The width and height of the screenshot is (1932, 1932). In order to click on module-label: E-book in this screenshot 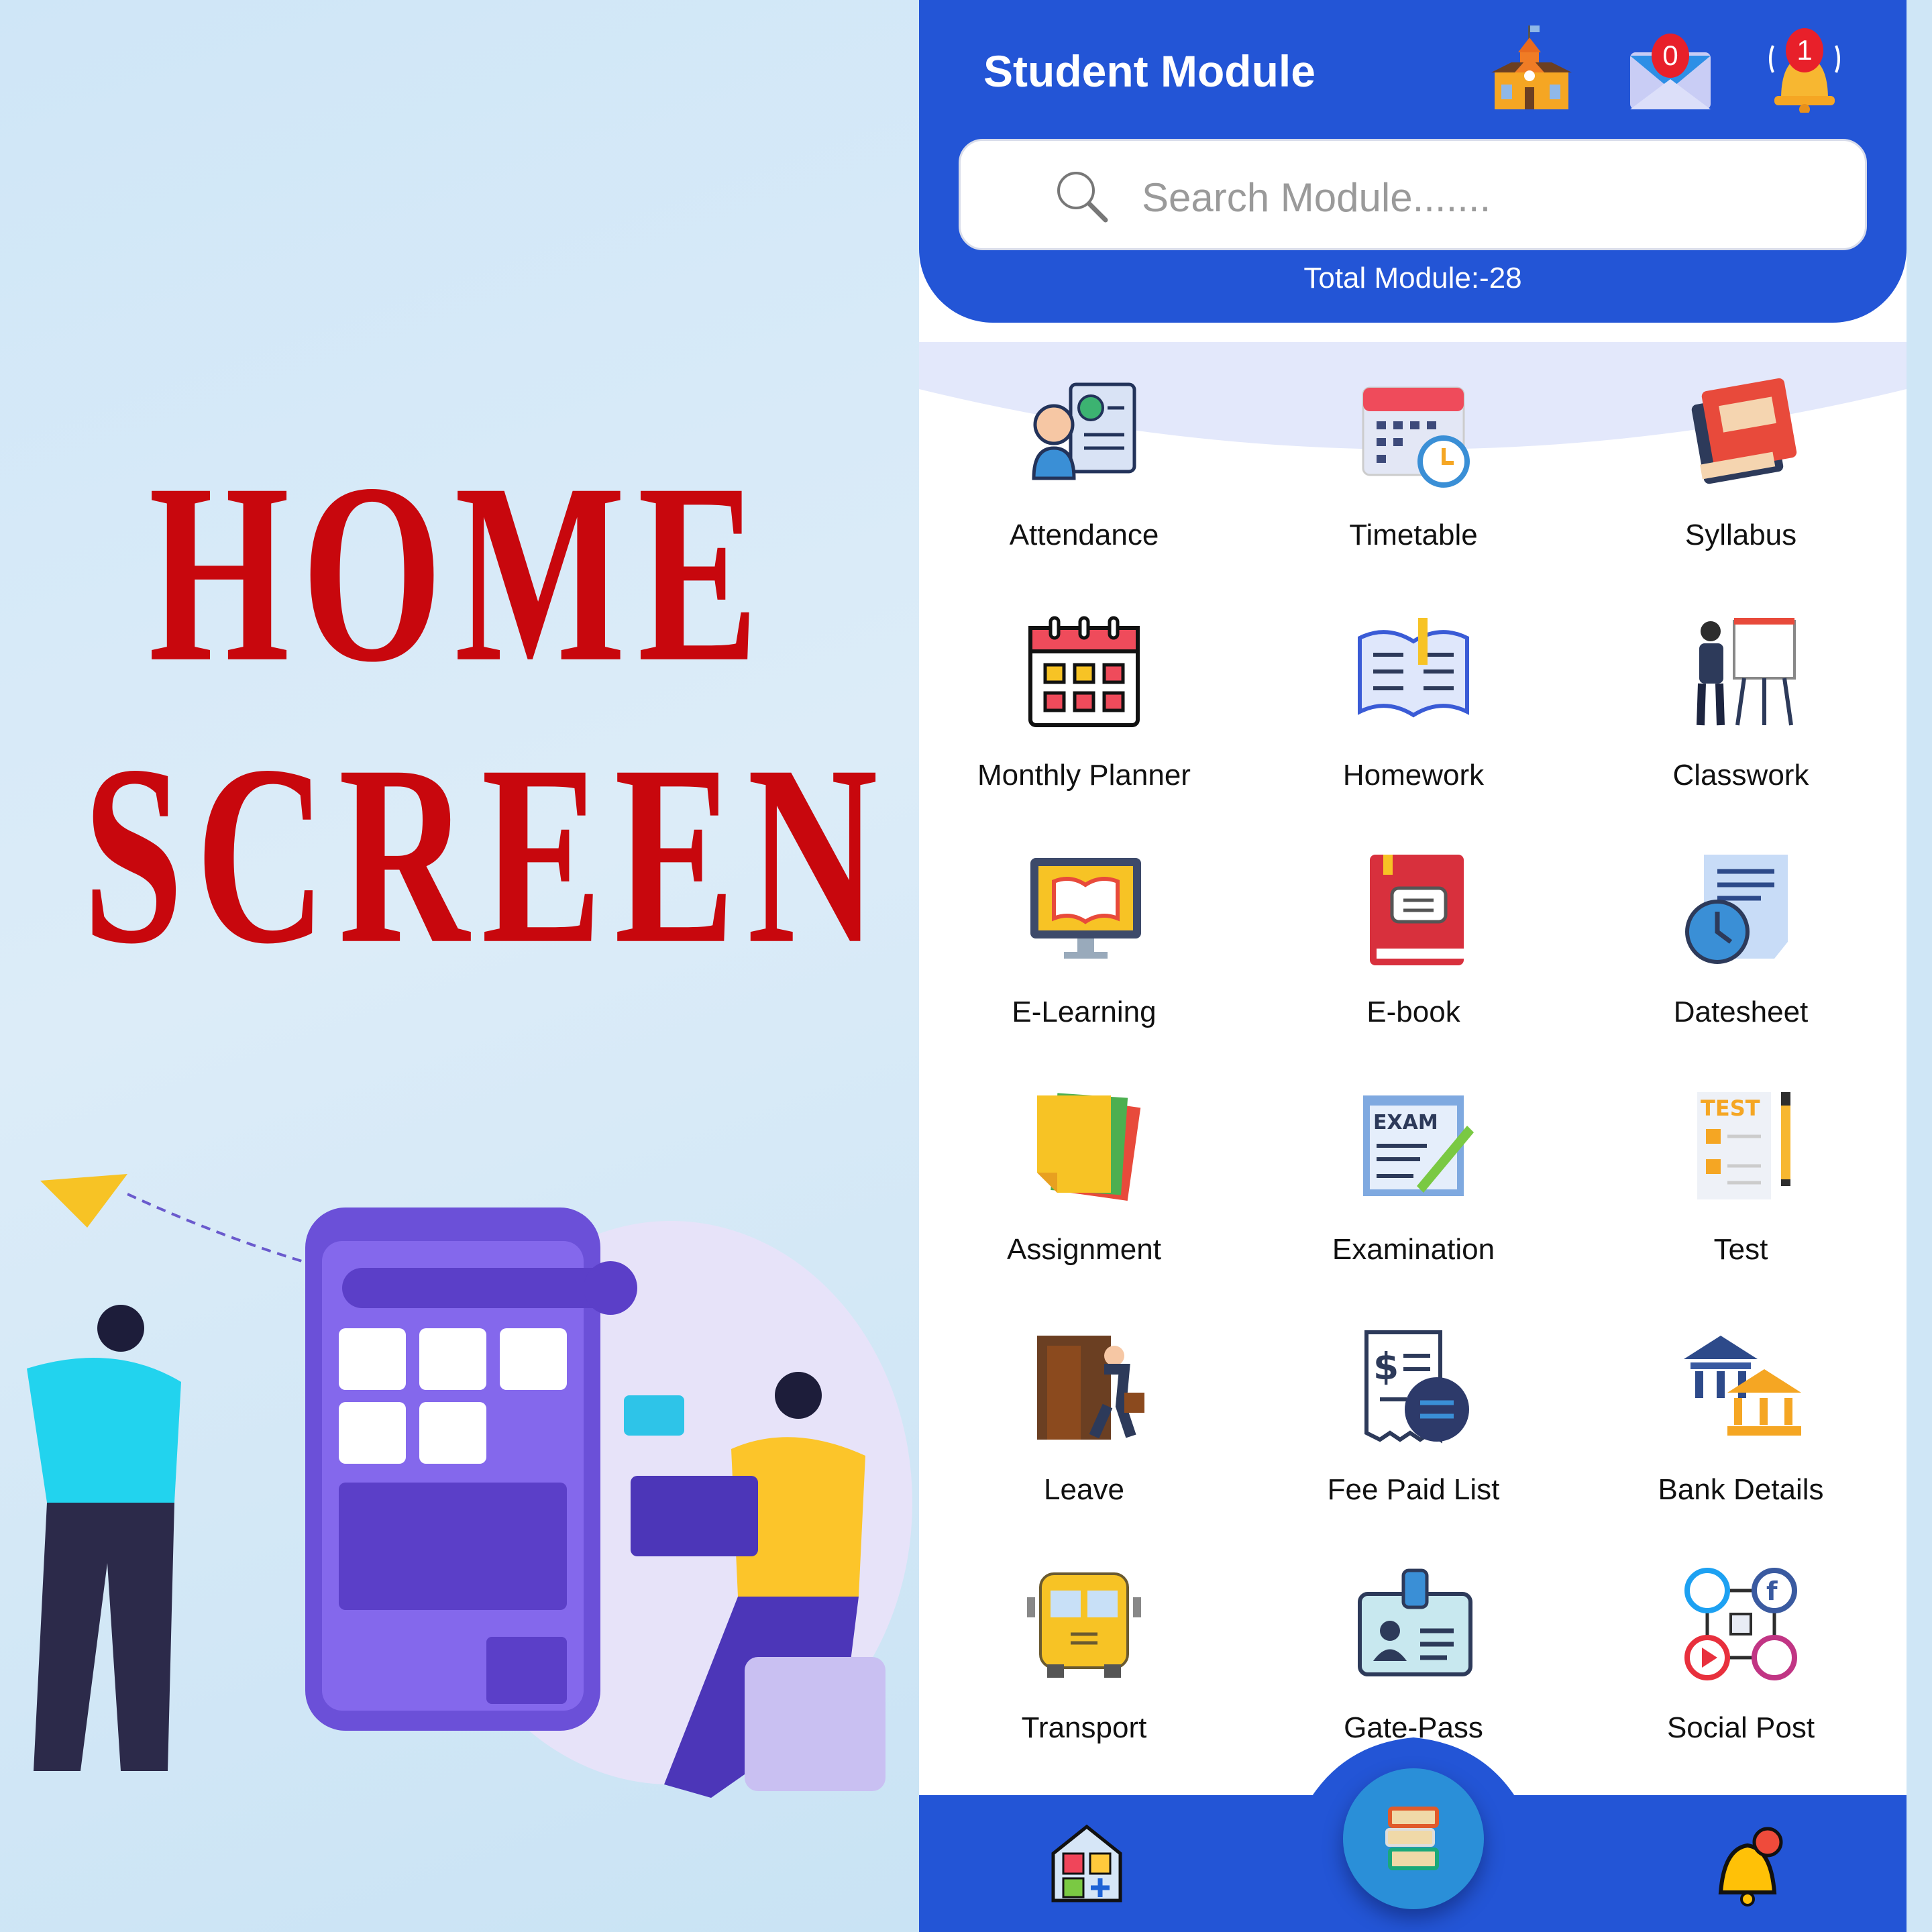, I will do `click(1413, 1012)`.